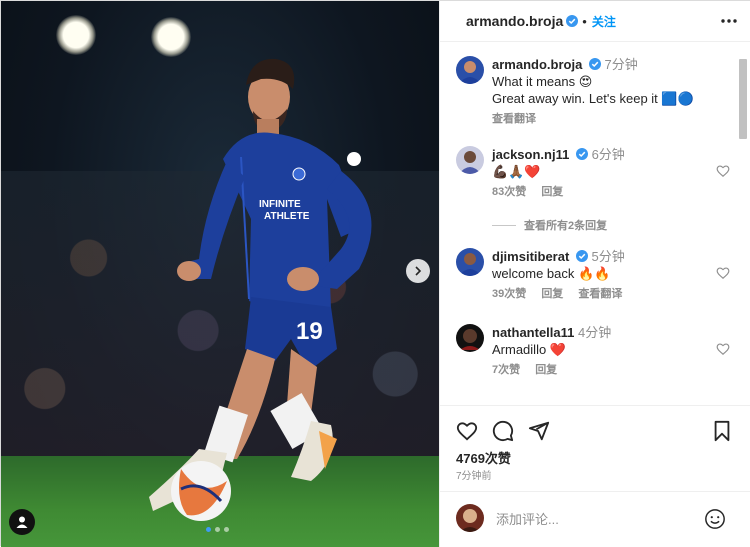 The image size is (750, 547). I want to click on svg-text: ATHLETE, so click(287, 216).